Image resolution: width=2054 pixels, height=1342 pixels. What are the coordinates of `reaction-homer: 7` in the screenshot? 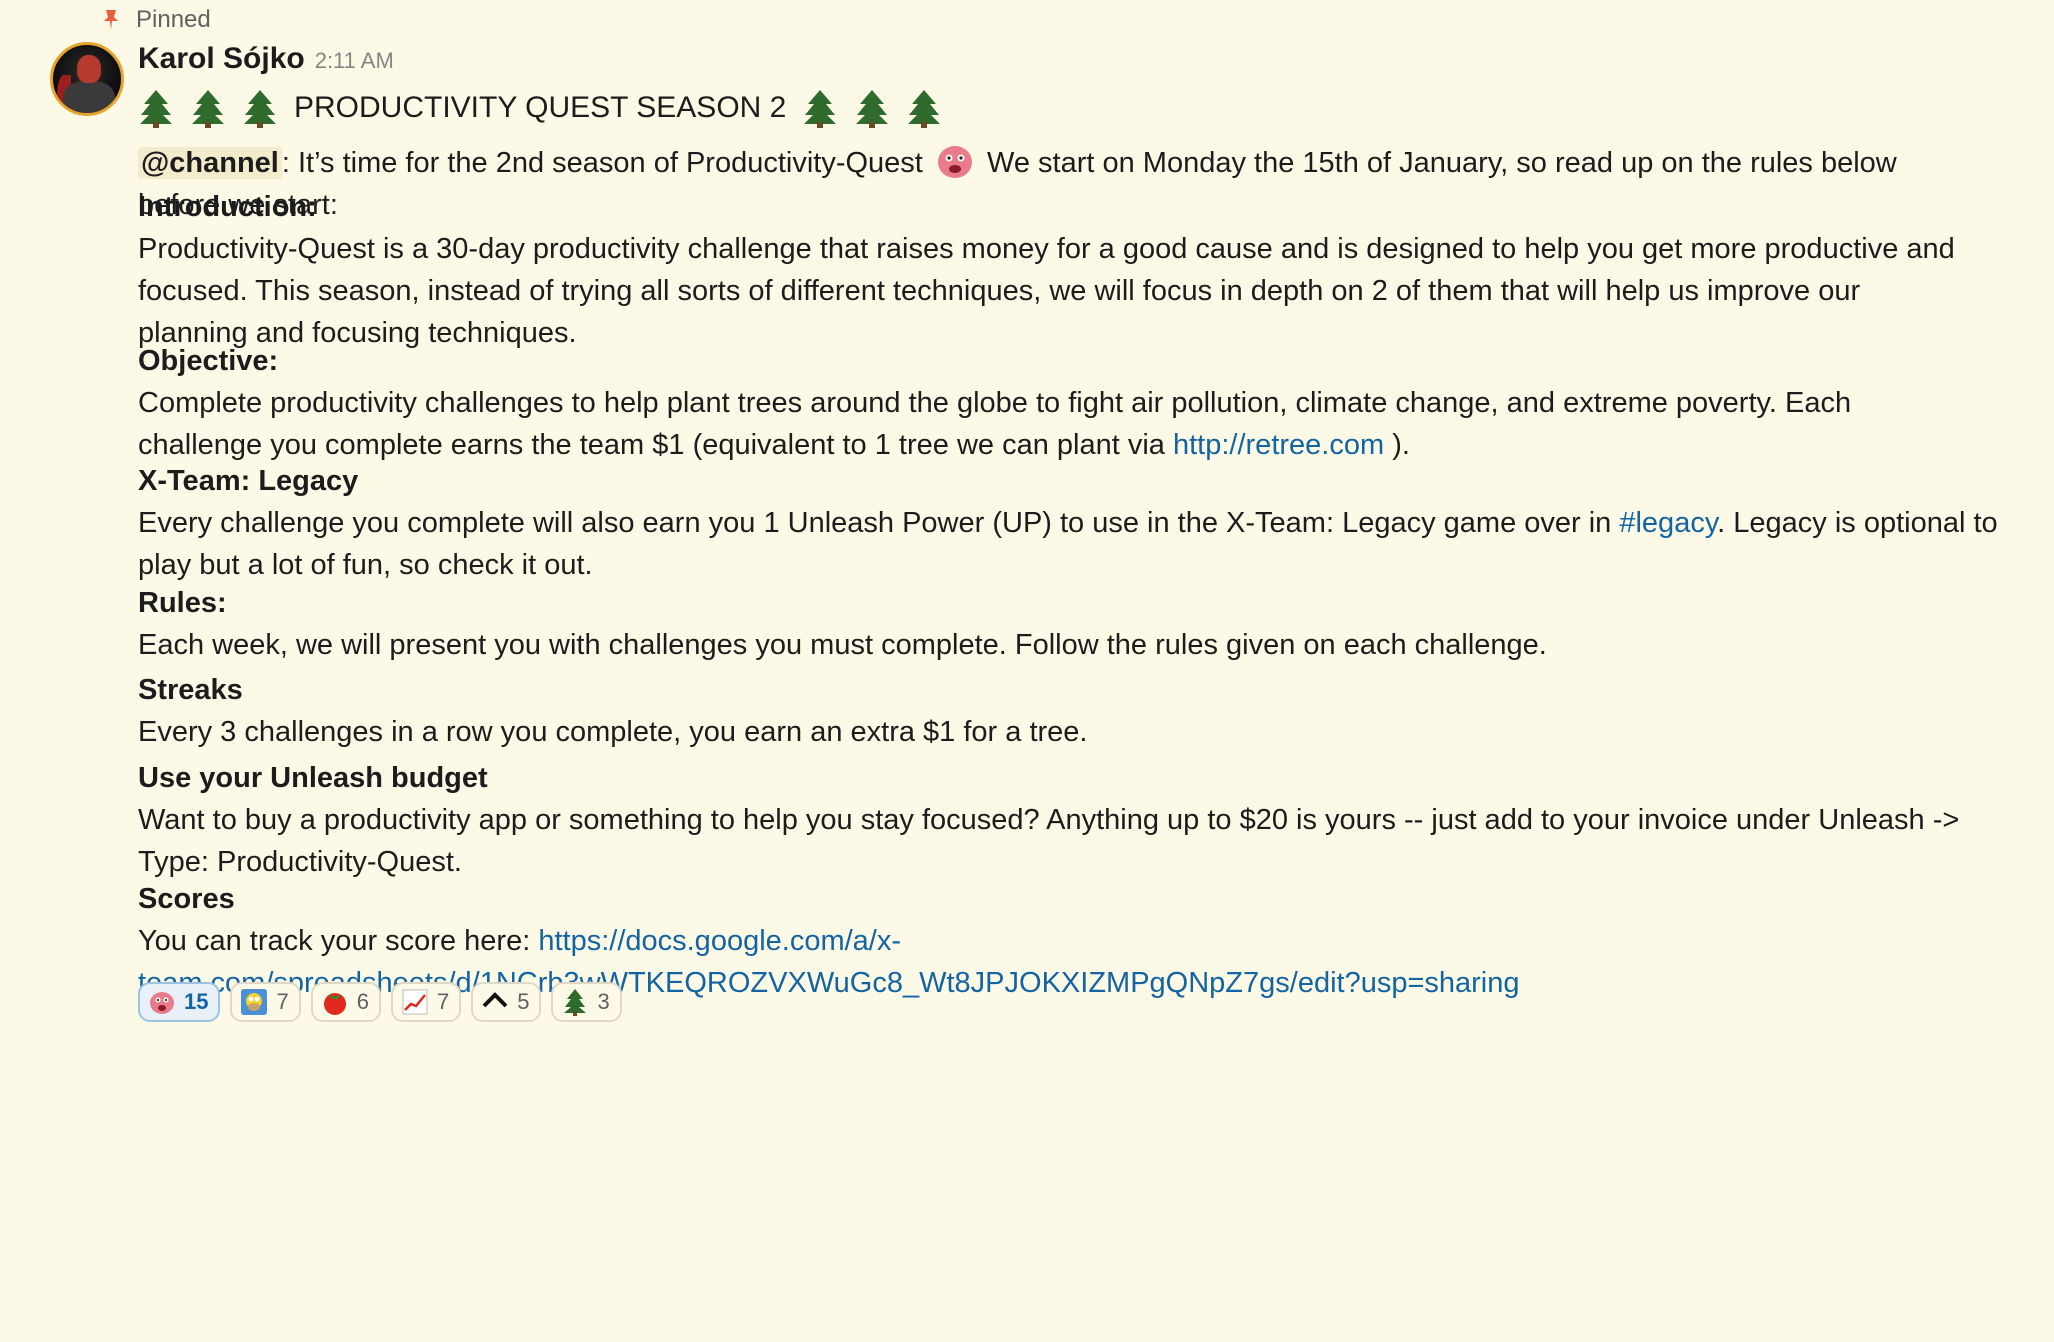 It's located at (265, 1002).